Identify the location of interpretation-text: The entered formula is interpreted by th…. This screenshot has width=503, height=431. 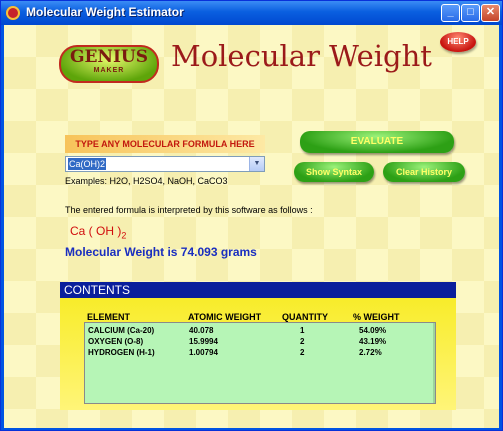
(189, 210).